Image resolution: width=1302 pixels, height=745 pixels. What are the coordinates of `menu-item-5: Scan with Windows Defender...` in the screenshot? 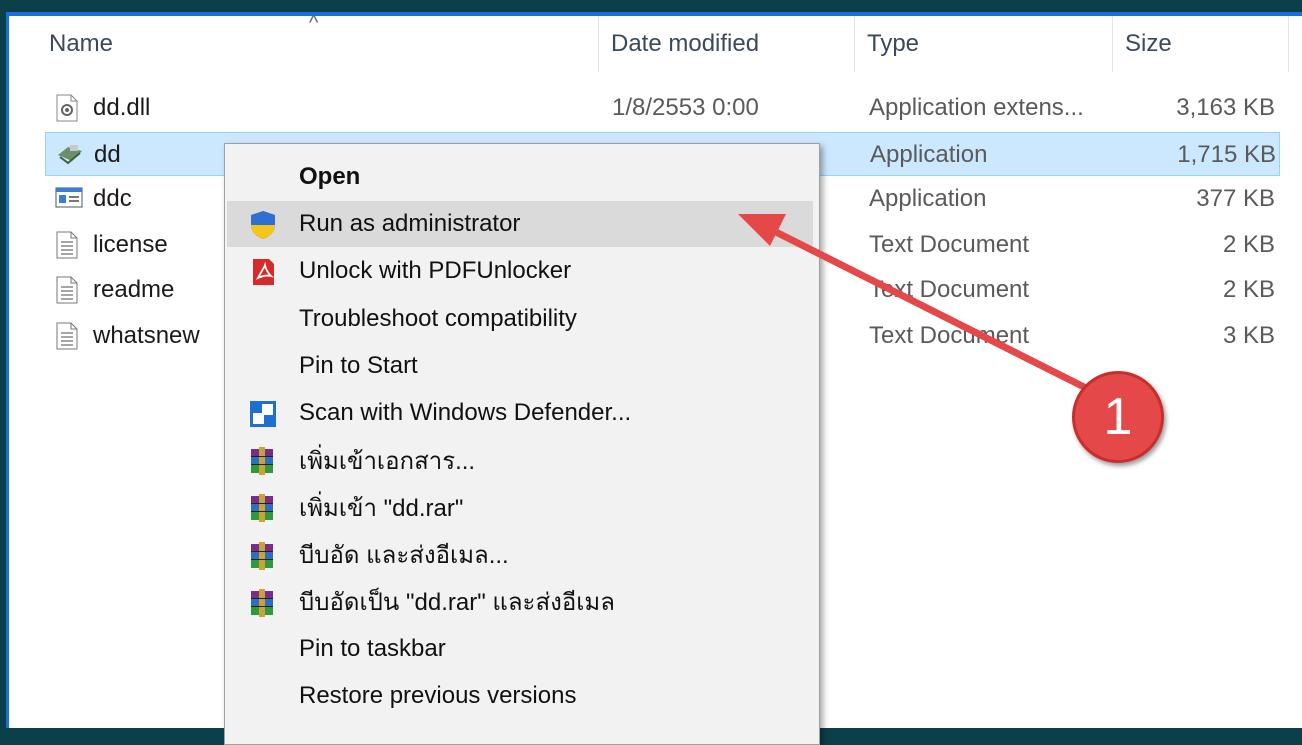 It's located at (520, 413).